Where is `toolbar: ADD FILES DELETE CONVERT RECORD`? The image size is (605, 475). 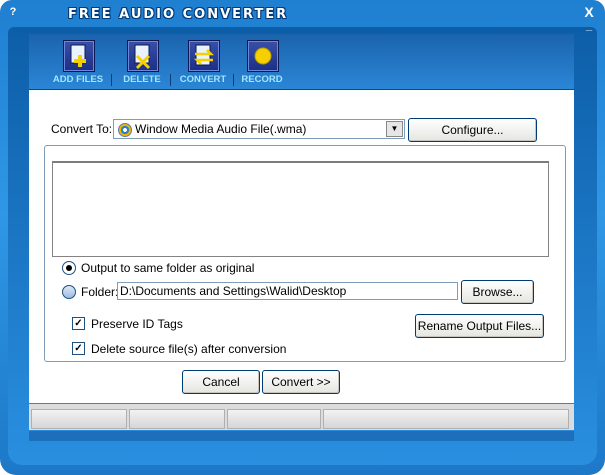
toolbar: ADD FILES DELETE CONVERT RECORD is located at coordinates (301, 62).